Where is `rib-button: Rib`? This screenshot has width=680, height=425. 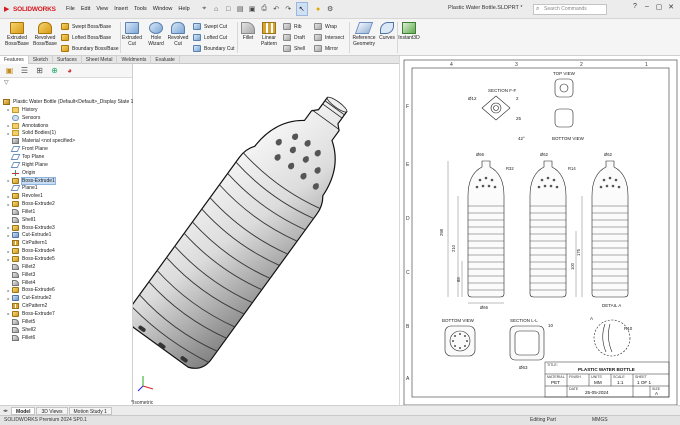 rib-button: Rib is located at coordinates (292, 26).